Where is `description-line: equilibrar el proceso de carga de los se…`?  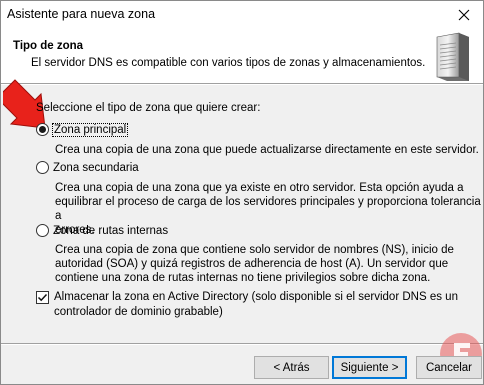 description-line: equilibrar el proceso de carga de los se… is located at coordinates (268, 209).